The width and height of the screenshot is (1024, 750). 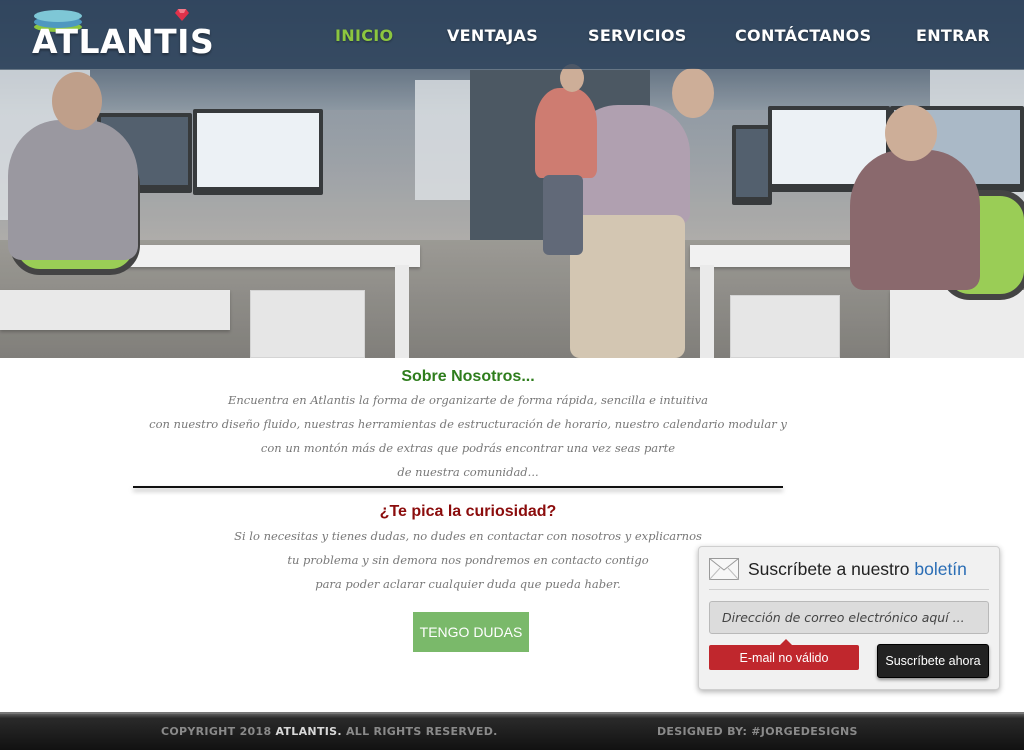 I want to click on newsletter-title: Suscríbete a nuestro boletín, so click(x=857, y=569).